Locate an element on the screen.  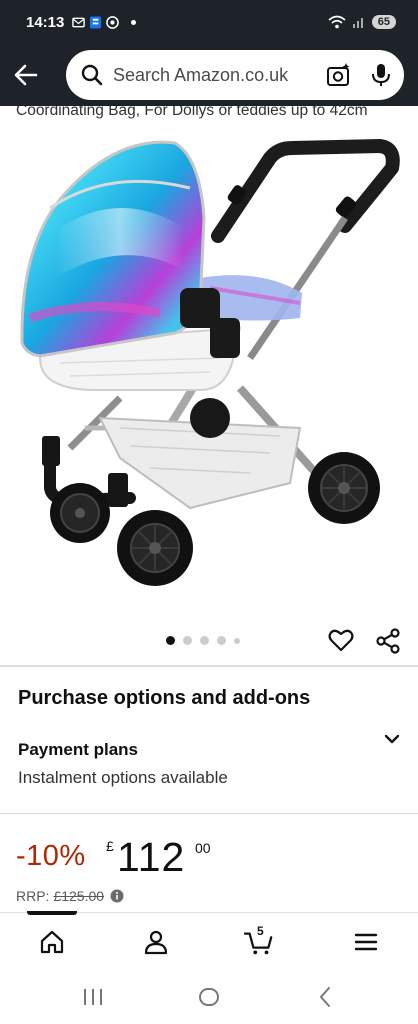
wheel is located at coordinates (80, 513).